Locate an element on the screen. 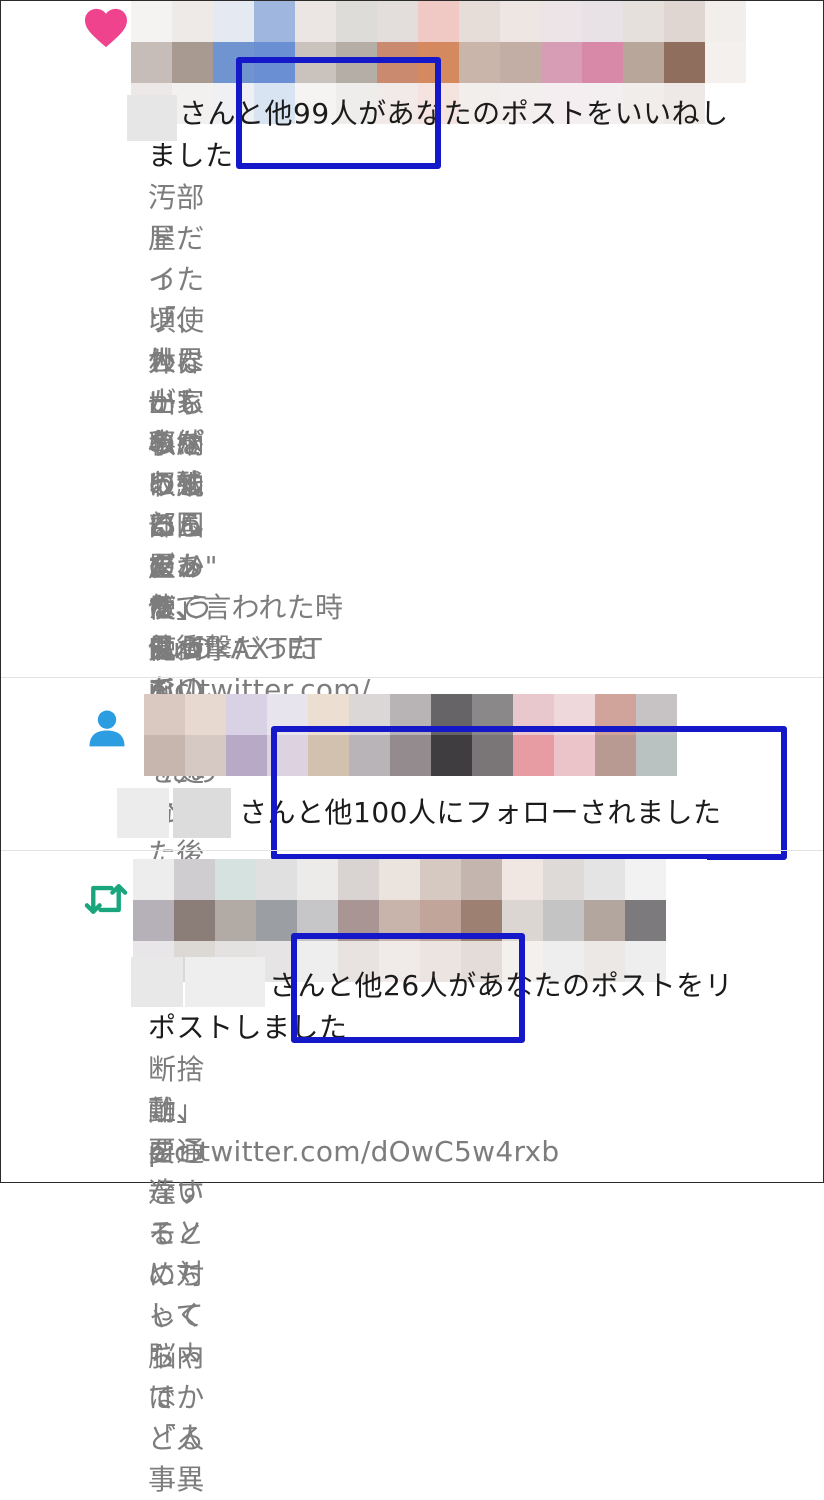 The height and width of the screenshot is (1500, 824). follow-notification: さんと他100人にフォローされました is located at coordinates (412, 769).